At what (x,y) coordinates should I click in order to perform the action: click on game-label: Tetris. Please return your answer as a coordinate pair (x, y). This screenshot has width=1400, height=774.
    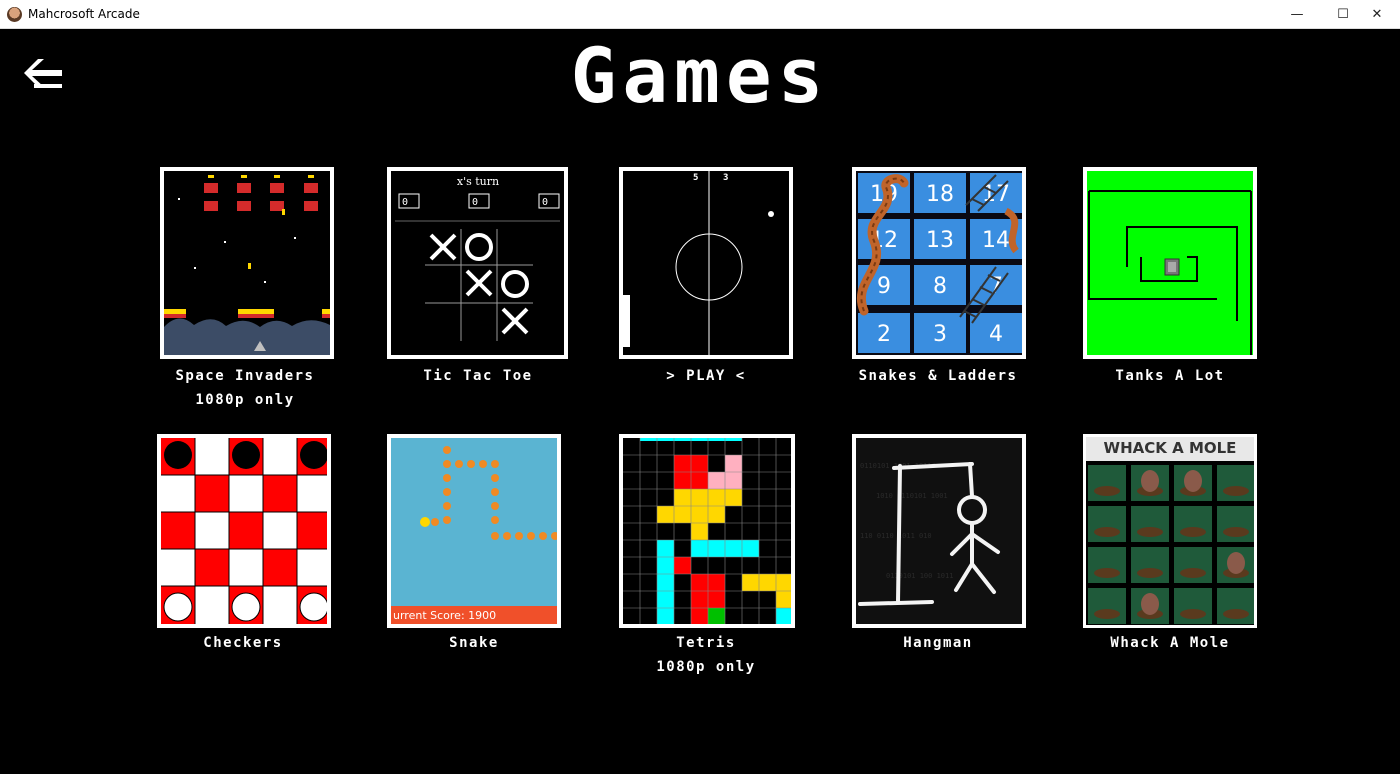
    Looking at the image, I should click on (706, 643).